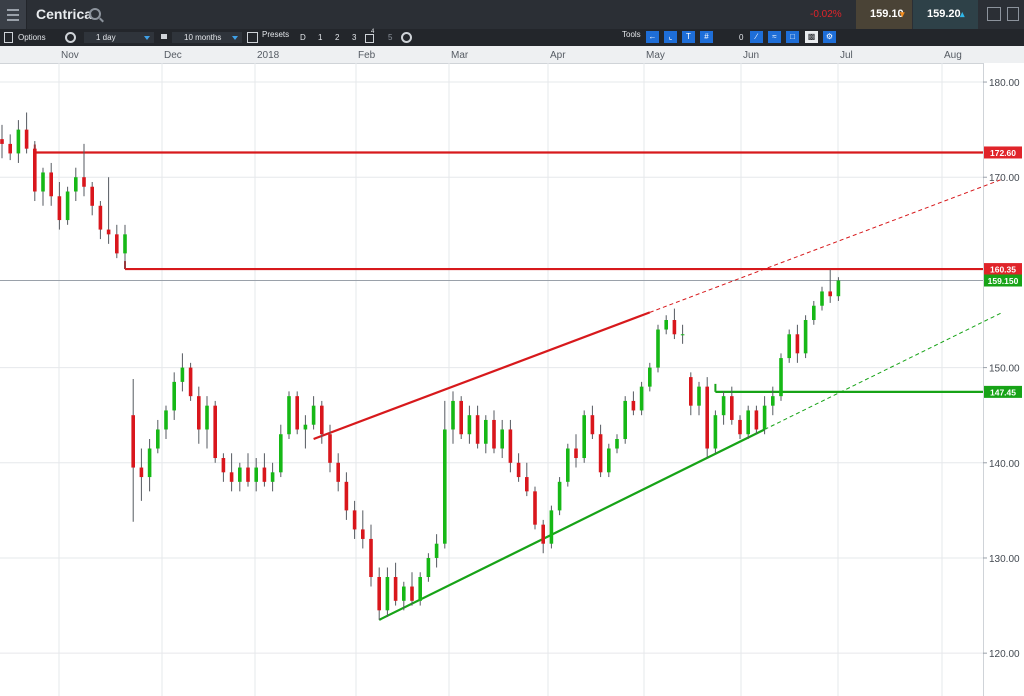  I want to click on lock-icon, so click(164, 36).